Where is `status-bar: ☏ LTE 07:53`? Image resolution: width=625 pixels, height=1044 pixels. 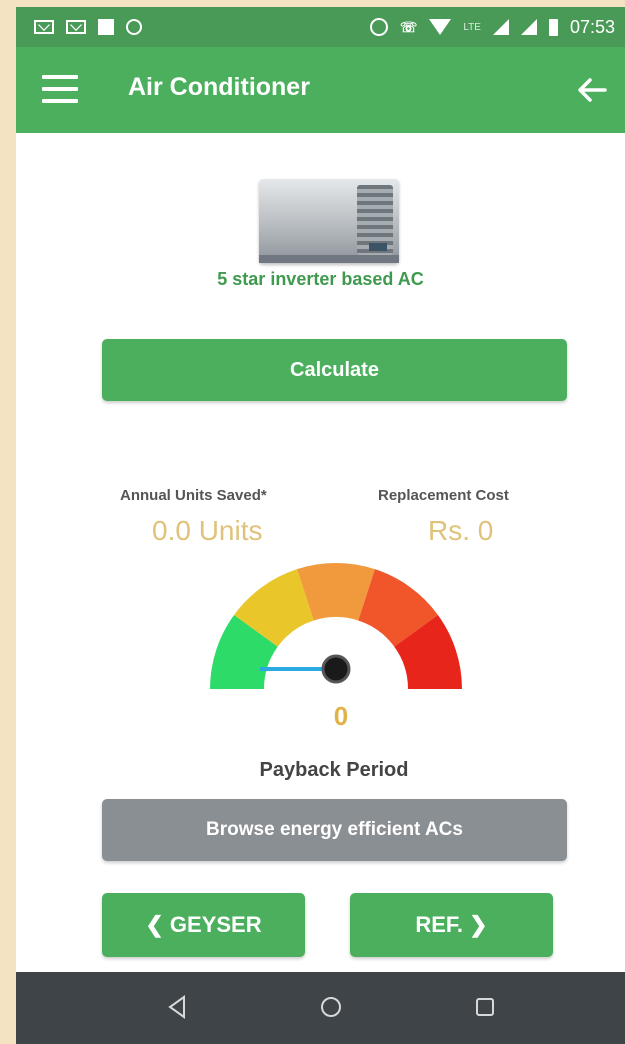 status-bar: ☏ LTE 07:53 is located at coordinates (320, 27).